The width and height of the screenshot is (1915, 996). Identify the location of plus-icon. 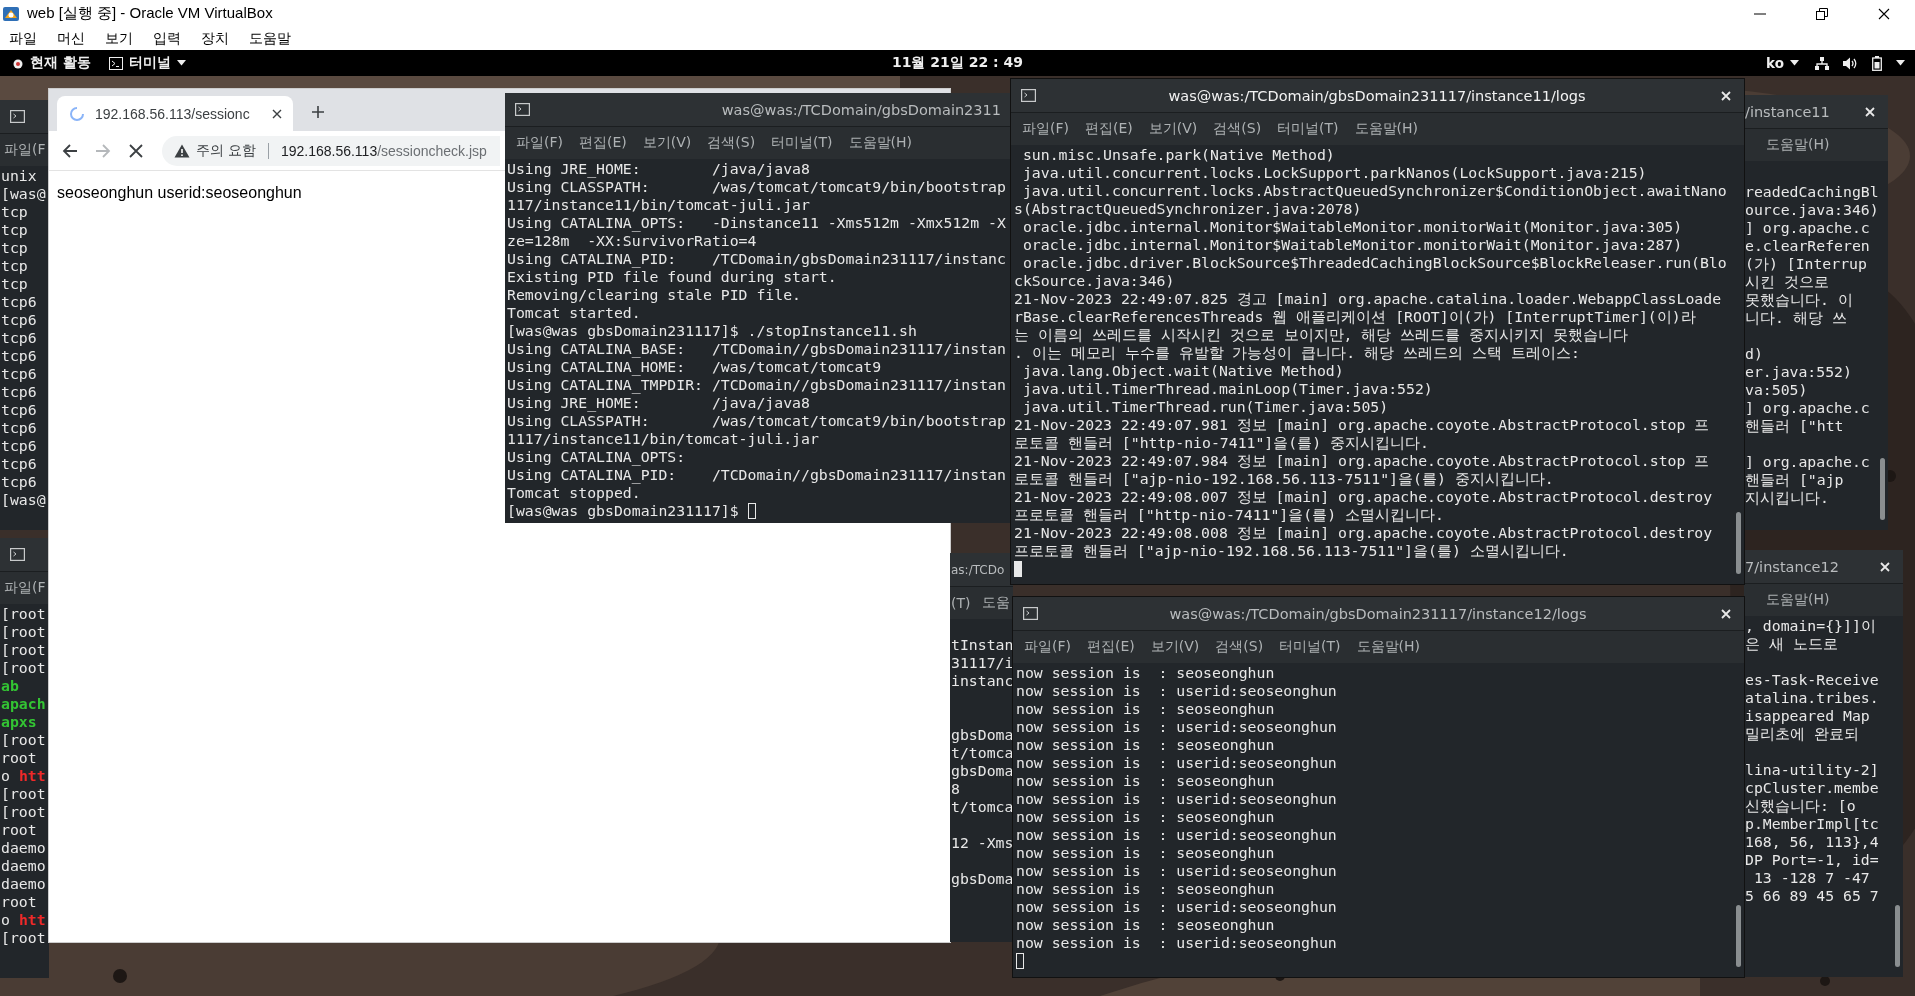
(318, 112).